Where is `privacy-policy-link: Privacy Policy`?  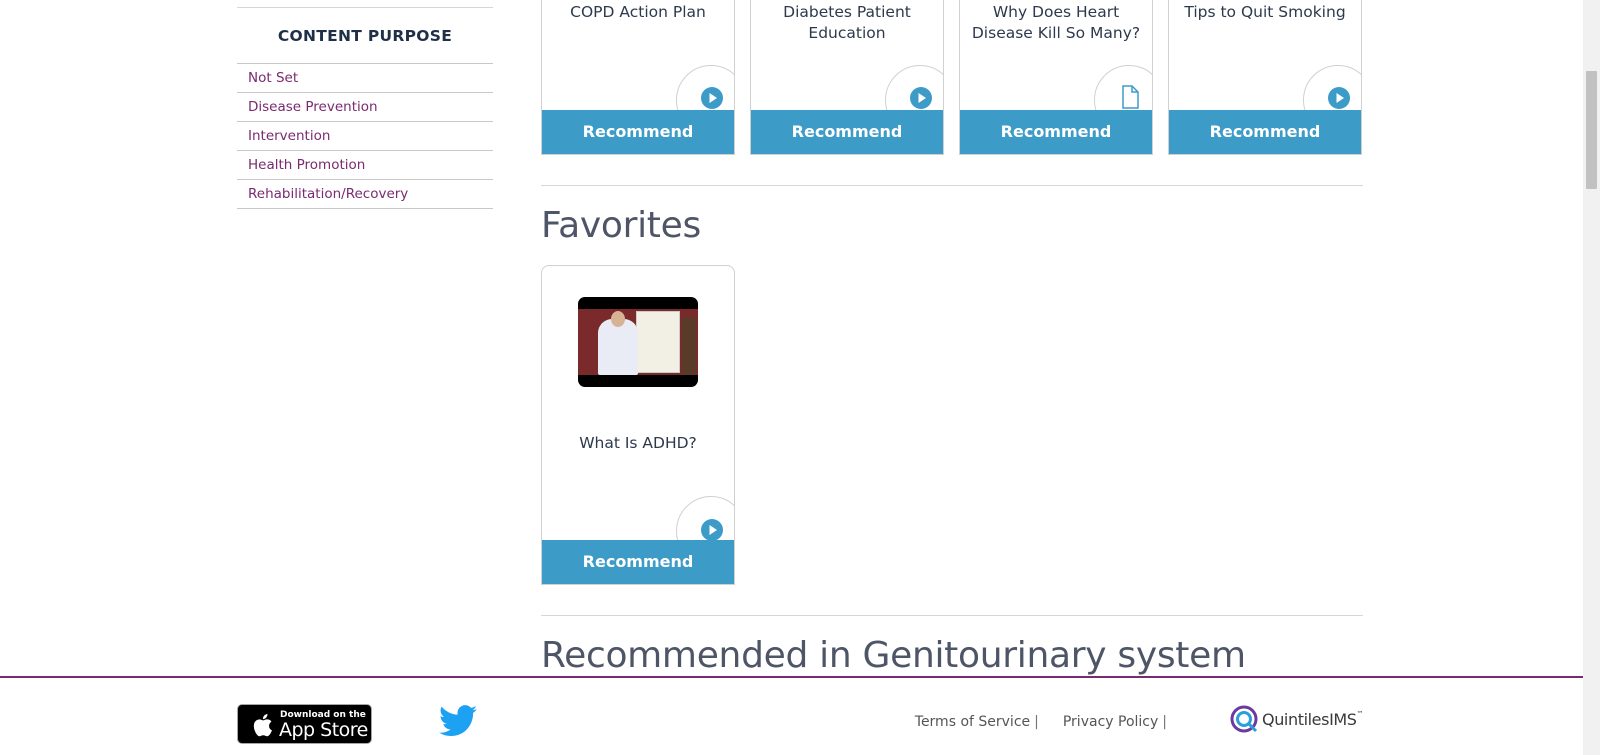
privacy-policy-link: Privacy Policy is located at coordinates (1110, 722).